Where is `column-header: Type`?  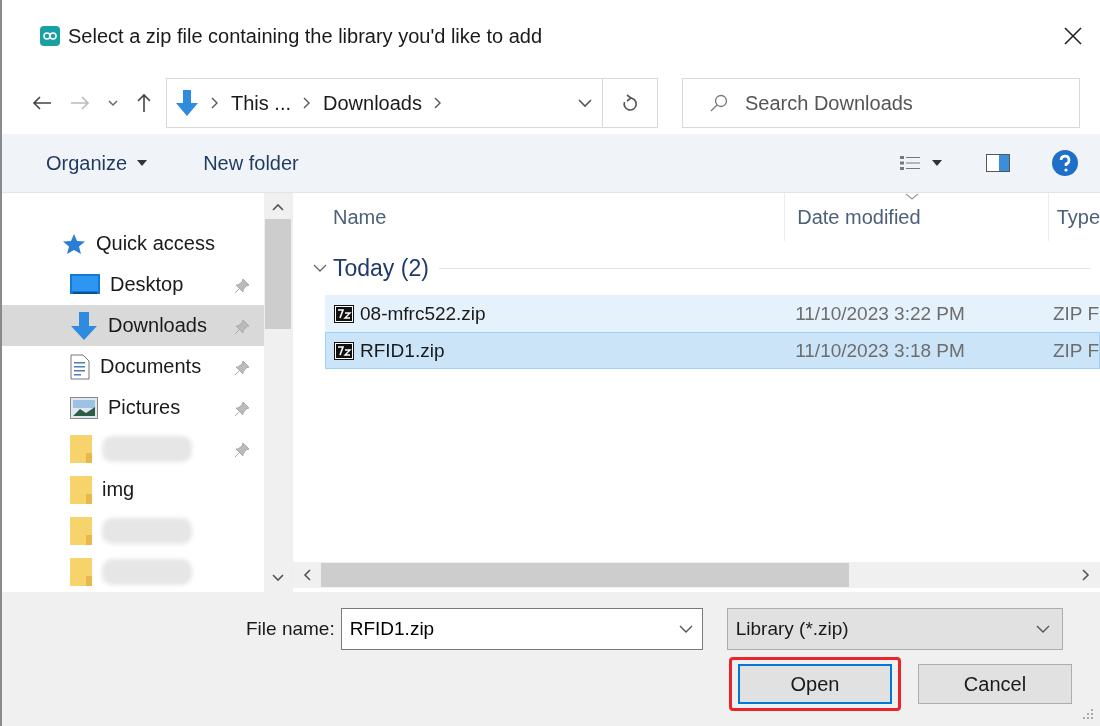 column-header: Type is located at coordinates (1074, 217).